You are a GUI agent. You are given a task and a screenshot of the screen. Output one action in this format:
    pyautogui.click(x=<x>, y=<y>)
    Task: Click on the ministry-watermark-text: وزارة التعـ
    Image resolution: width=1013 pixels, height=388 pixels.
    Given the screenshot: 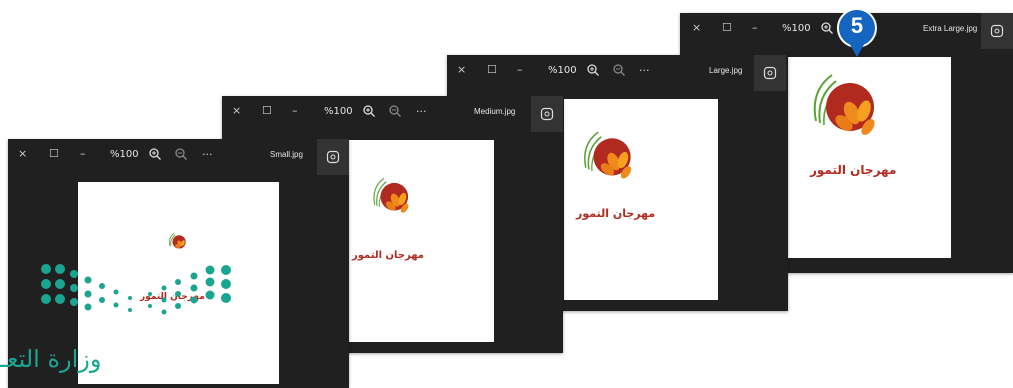 What is the action you would take?
    pyautogui.click(x=51, y=359)
    